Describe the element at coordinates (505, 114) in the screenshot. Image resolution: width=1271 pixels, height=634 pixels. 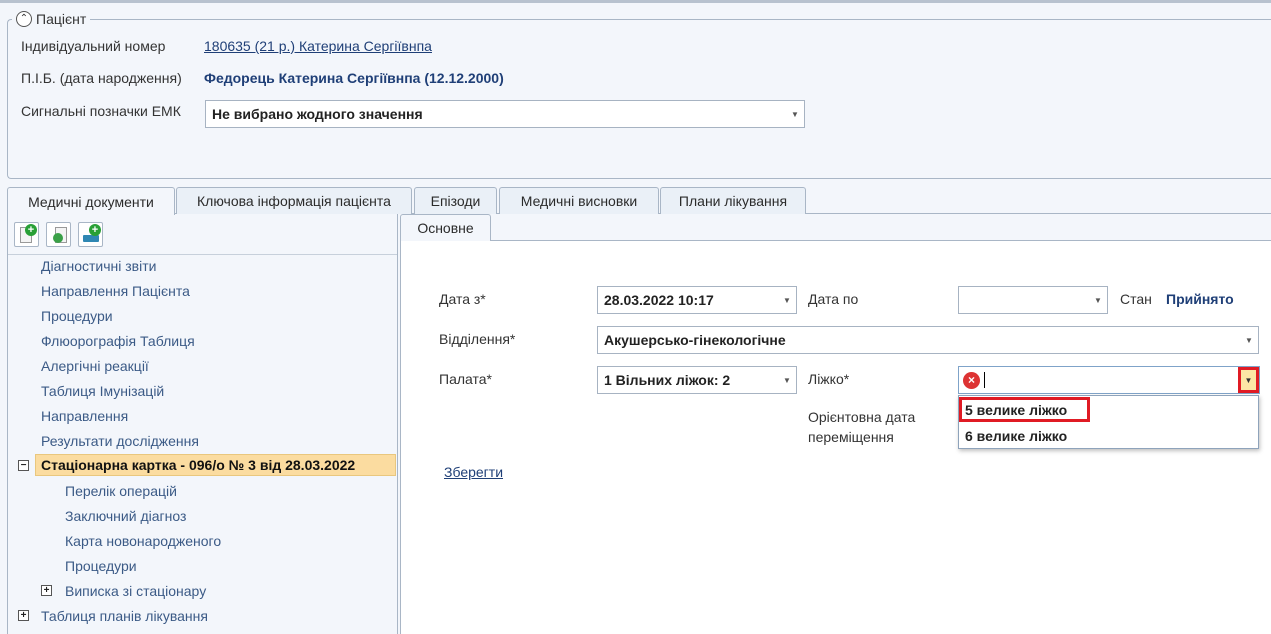
I see `signals-combobox: Не вибрано жодного значення ▼` at that location.